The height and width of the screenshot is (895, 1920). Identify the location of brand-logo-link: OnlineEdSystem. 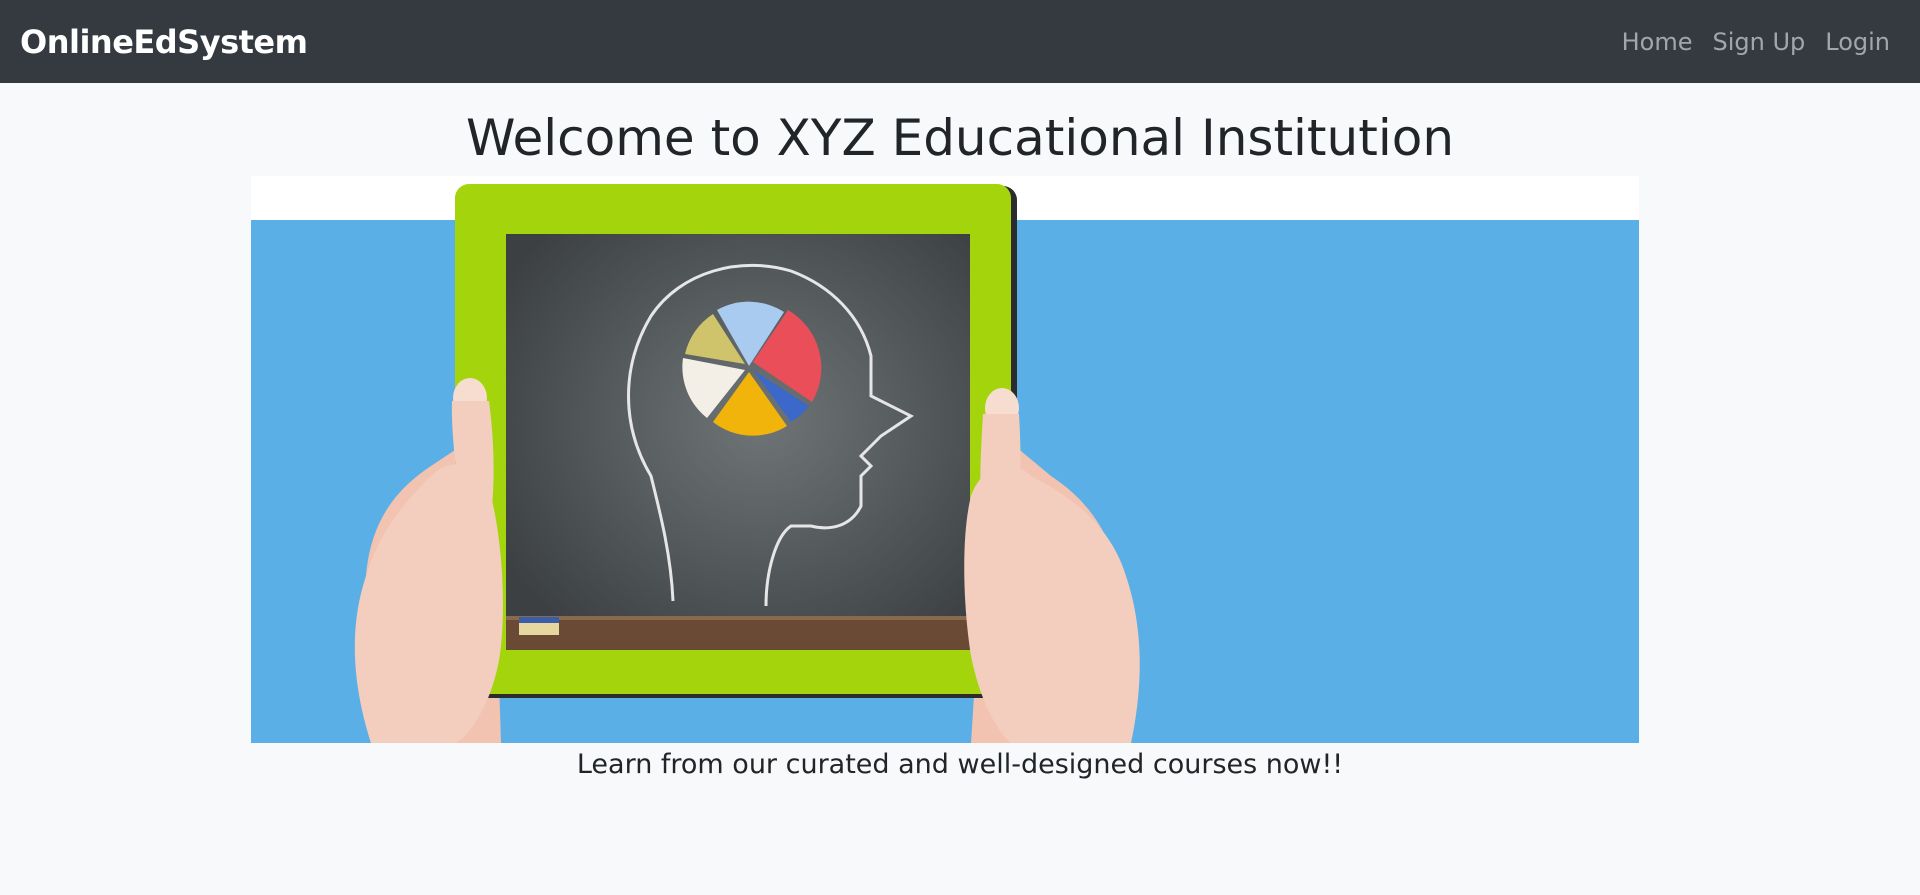
(164, 42).